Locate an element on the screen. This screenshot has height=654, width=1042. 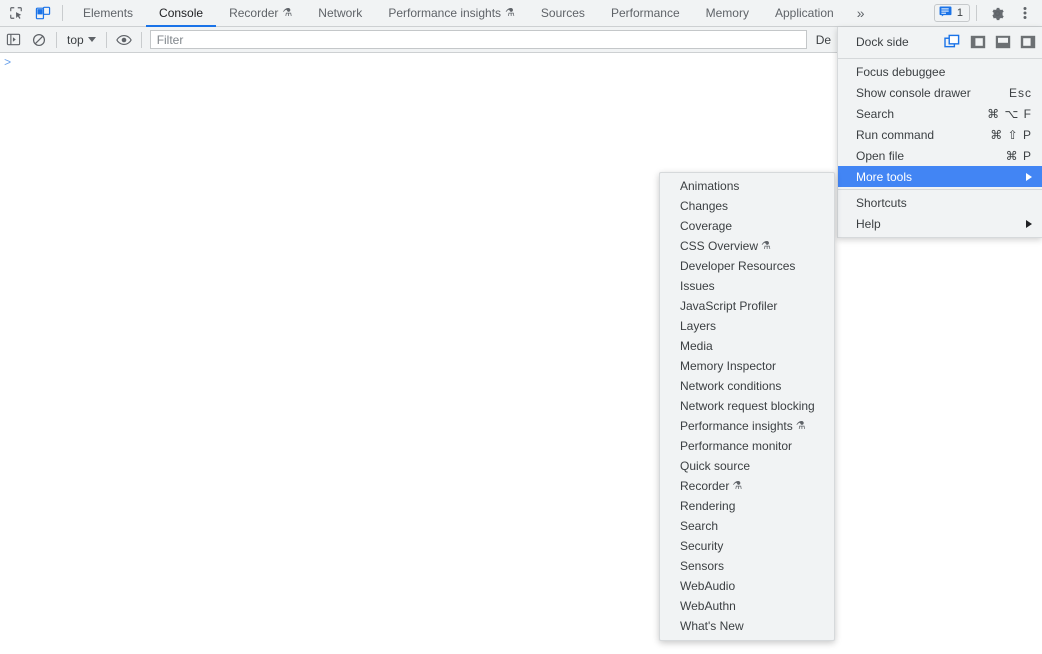
menu-item-focus-debuggee: Focus debuggee is located at coordinates (940, 71).